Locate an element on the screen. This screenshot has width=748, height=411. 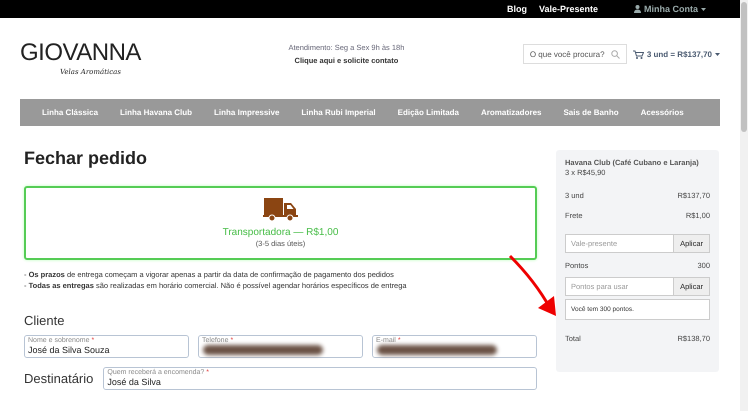
scrollbar is located at coordinates (744, 205).